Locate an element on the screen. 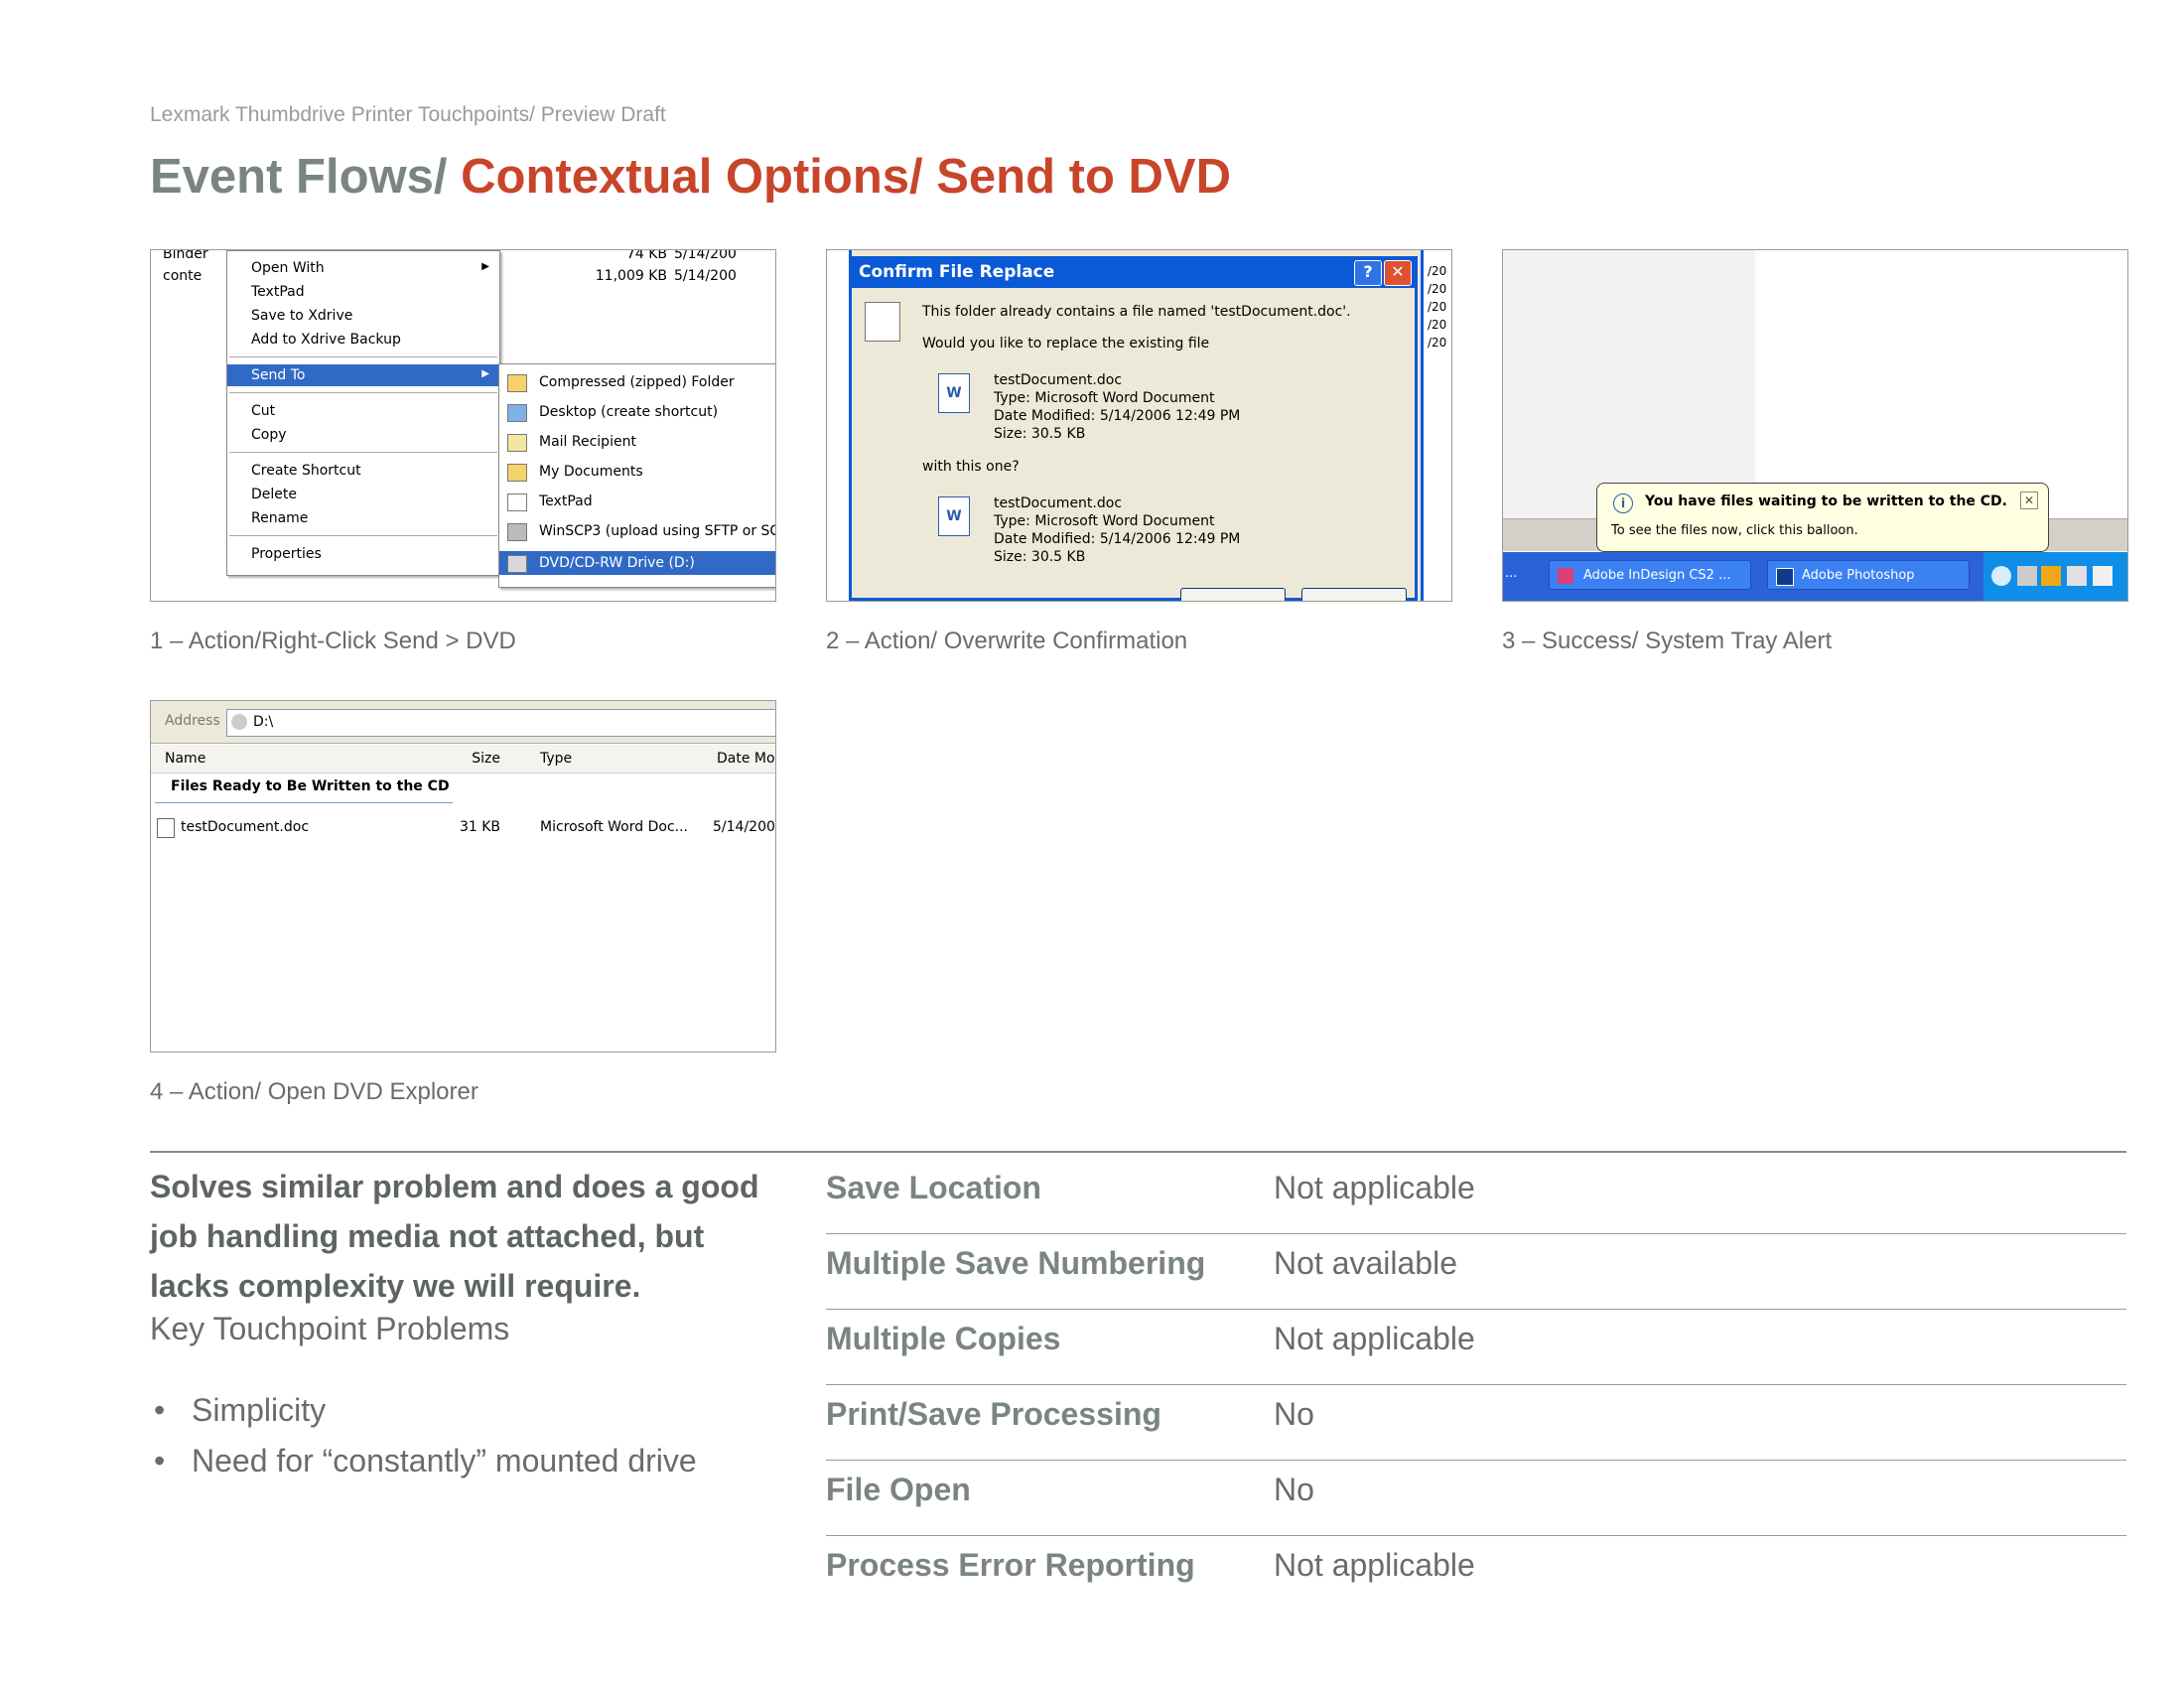 This screenshot has height=1688, width=2184. column-name: Name is located at coordinates (185, 759).